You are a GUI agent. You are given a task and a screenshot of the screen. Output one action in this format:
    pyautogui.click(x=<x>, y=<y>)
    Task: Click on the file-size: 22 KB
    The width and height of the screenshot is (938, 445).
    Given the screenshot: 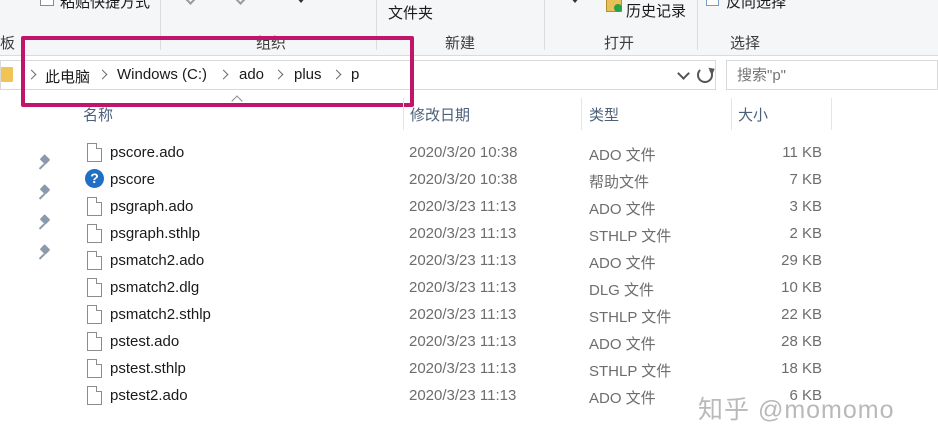 What is the action you would take?
    pyautogui.click(x=801, y=314)
    